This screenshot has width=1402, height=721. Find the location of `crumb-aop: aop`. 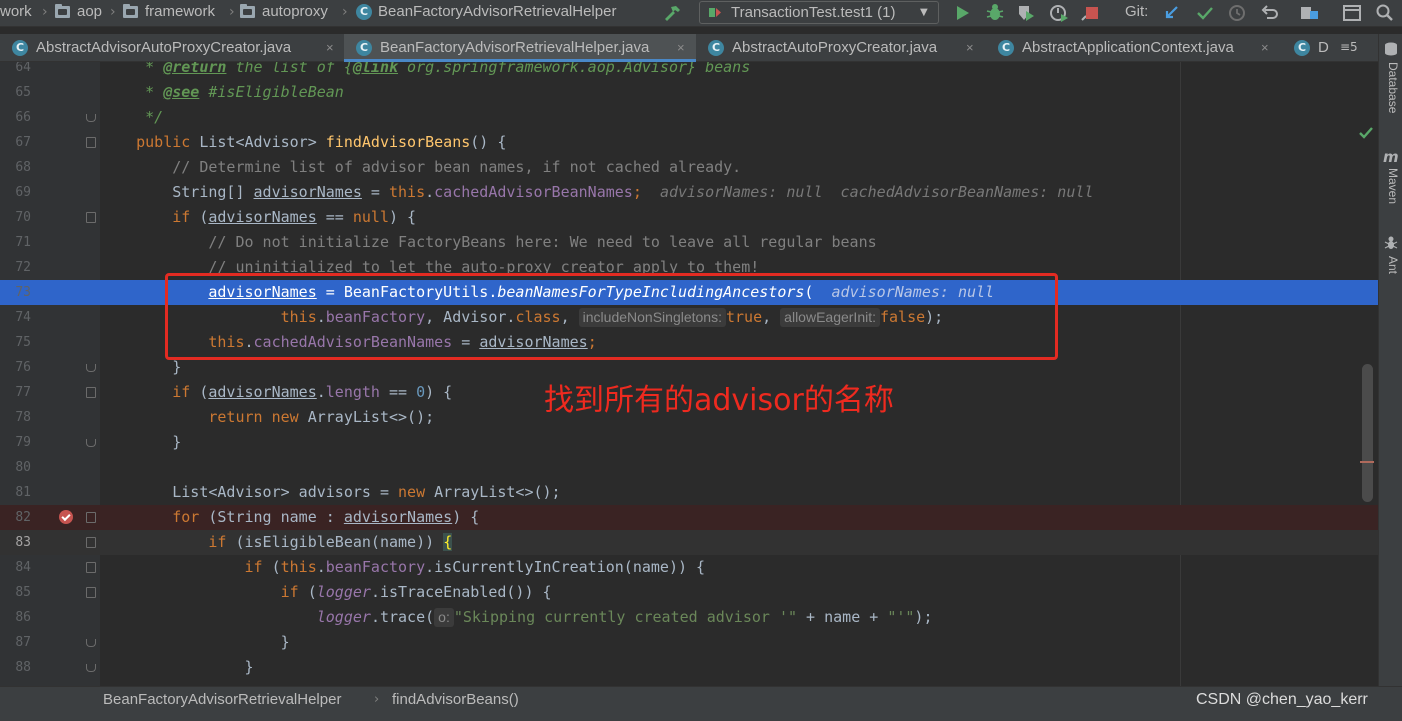

crumb-aop: aop is located at coordinates (89, 12).